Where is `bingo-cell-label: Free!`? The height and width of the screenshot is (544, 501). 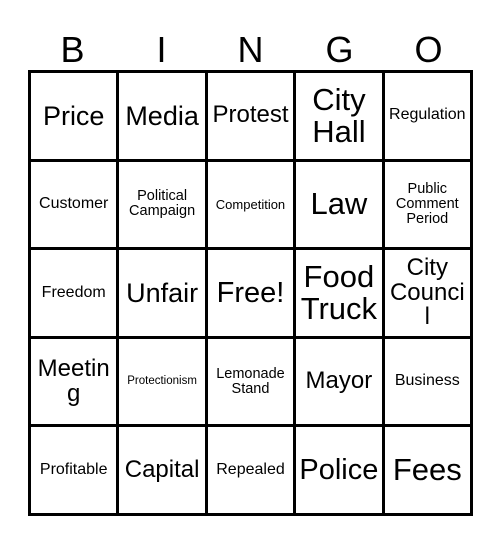
bingo-cell-label: Free! is located at coordinates (250, 292).